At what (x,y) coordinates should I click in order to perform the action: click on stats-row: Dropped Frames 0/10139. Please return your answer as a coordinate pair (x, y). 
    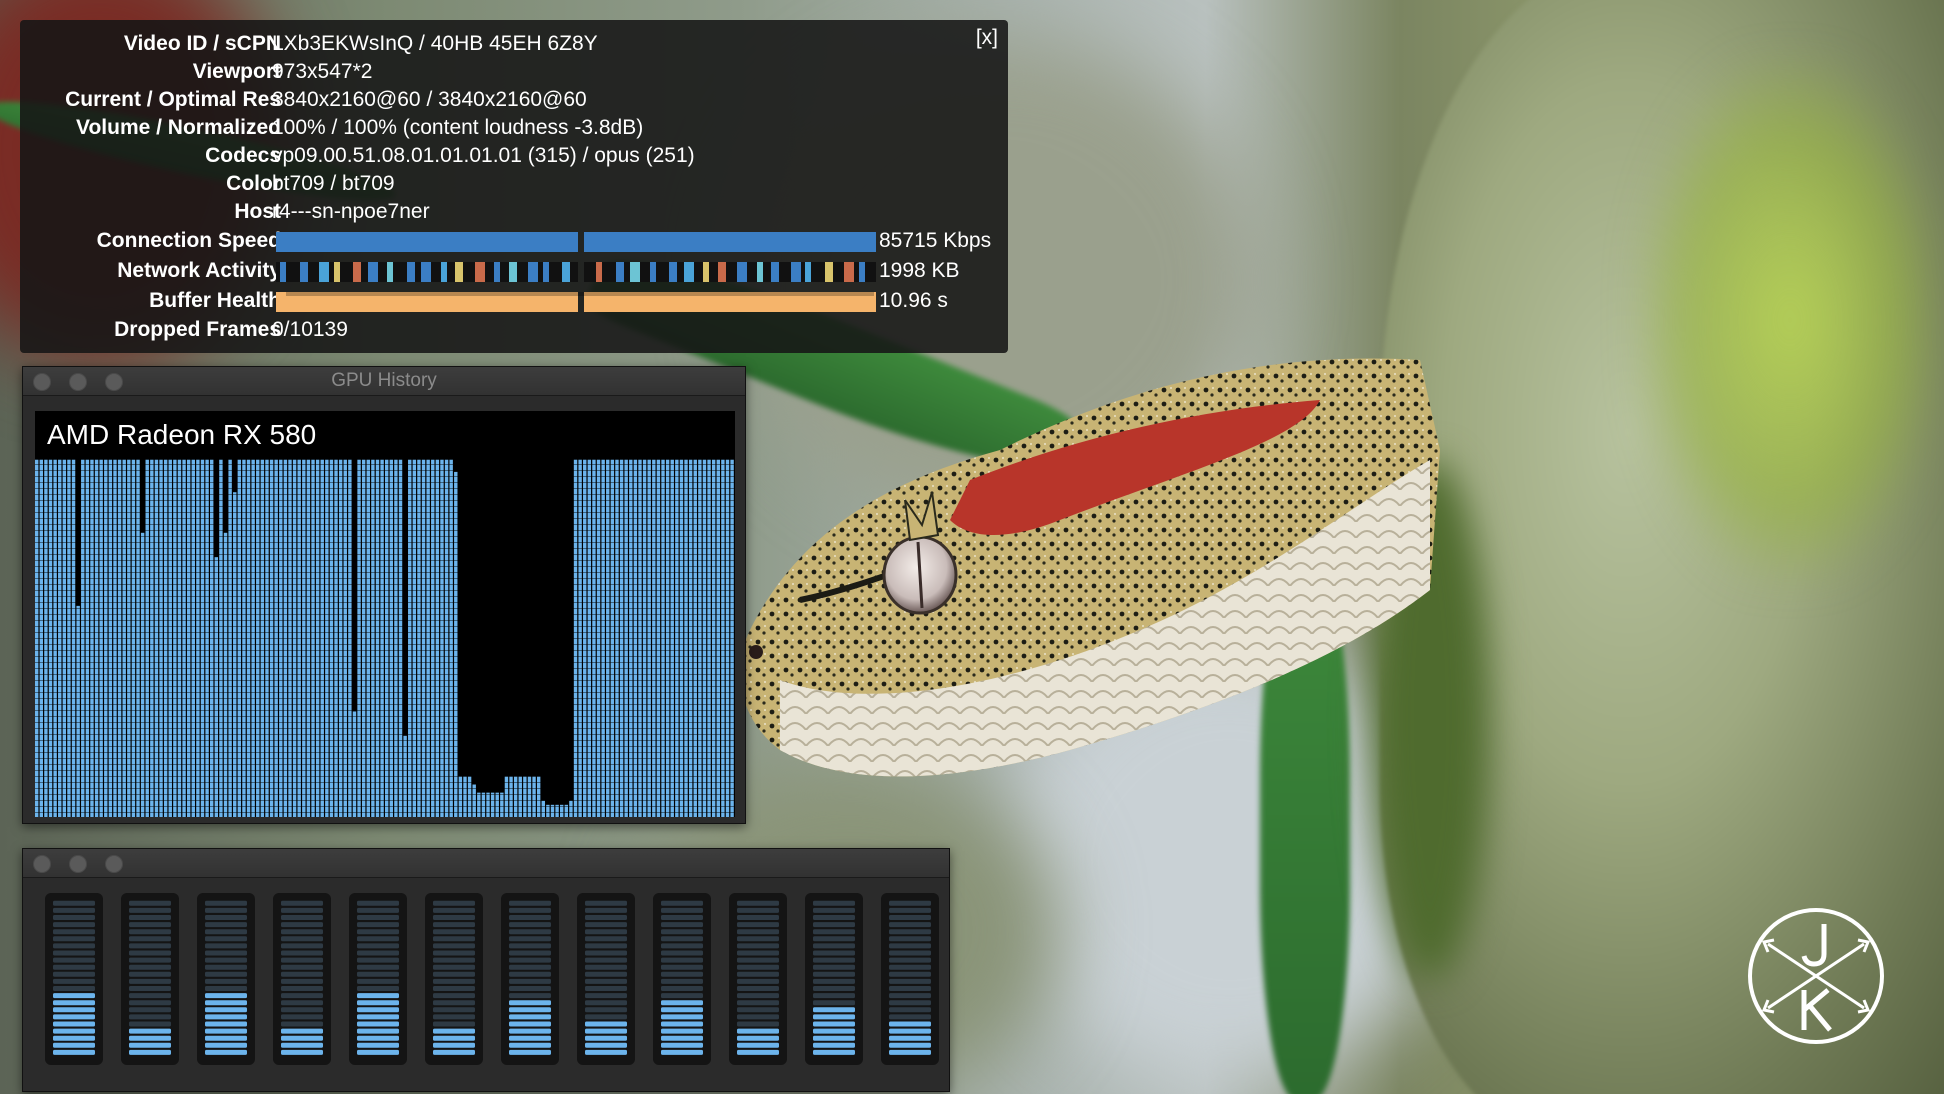
    Looking at the image, I should click on (514, 330).